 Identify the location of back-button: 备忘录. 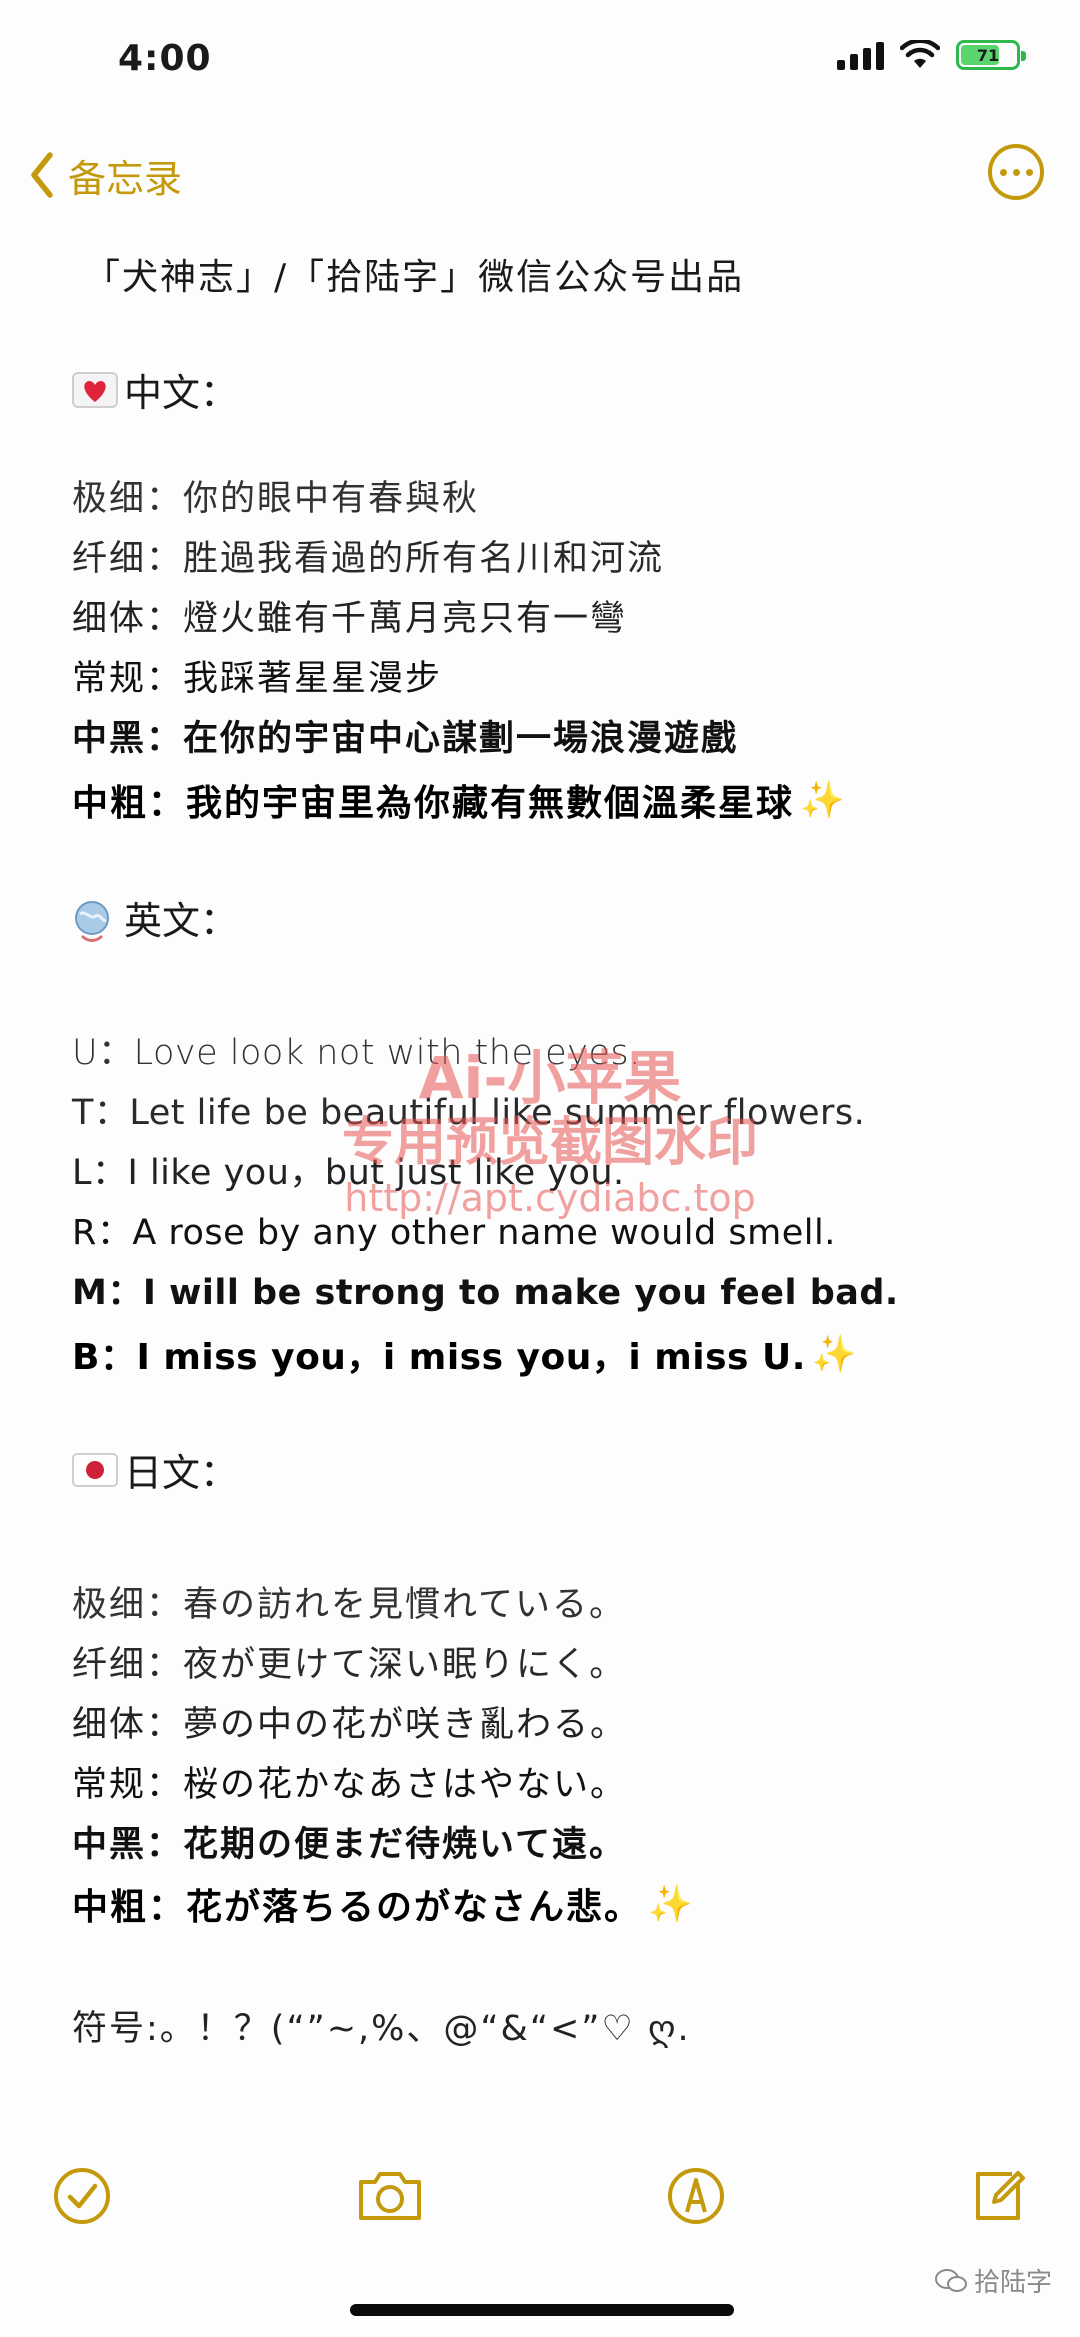
(105, 175).